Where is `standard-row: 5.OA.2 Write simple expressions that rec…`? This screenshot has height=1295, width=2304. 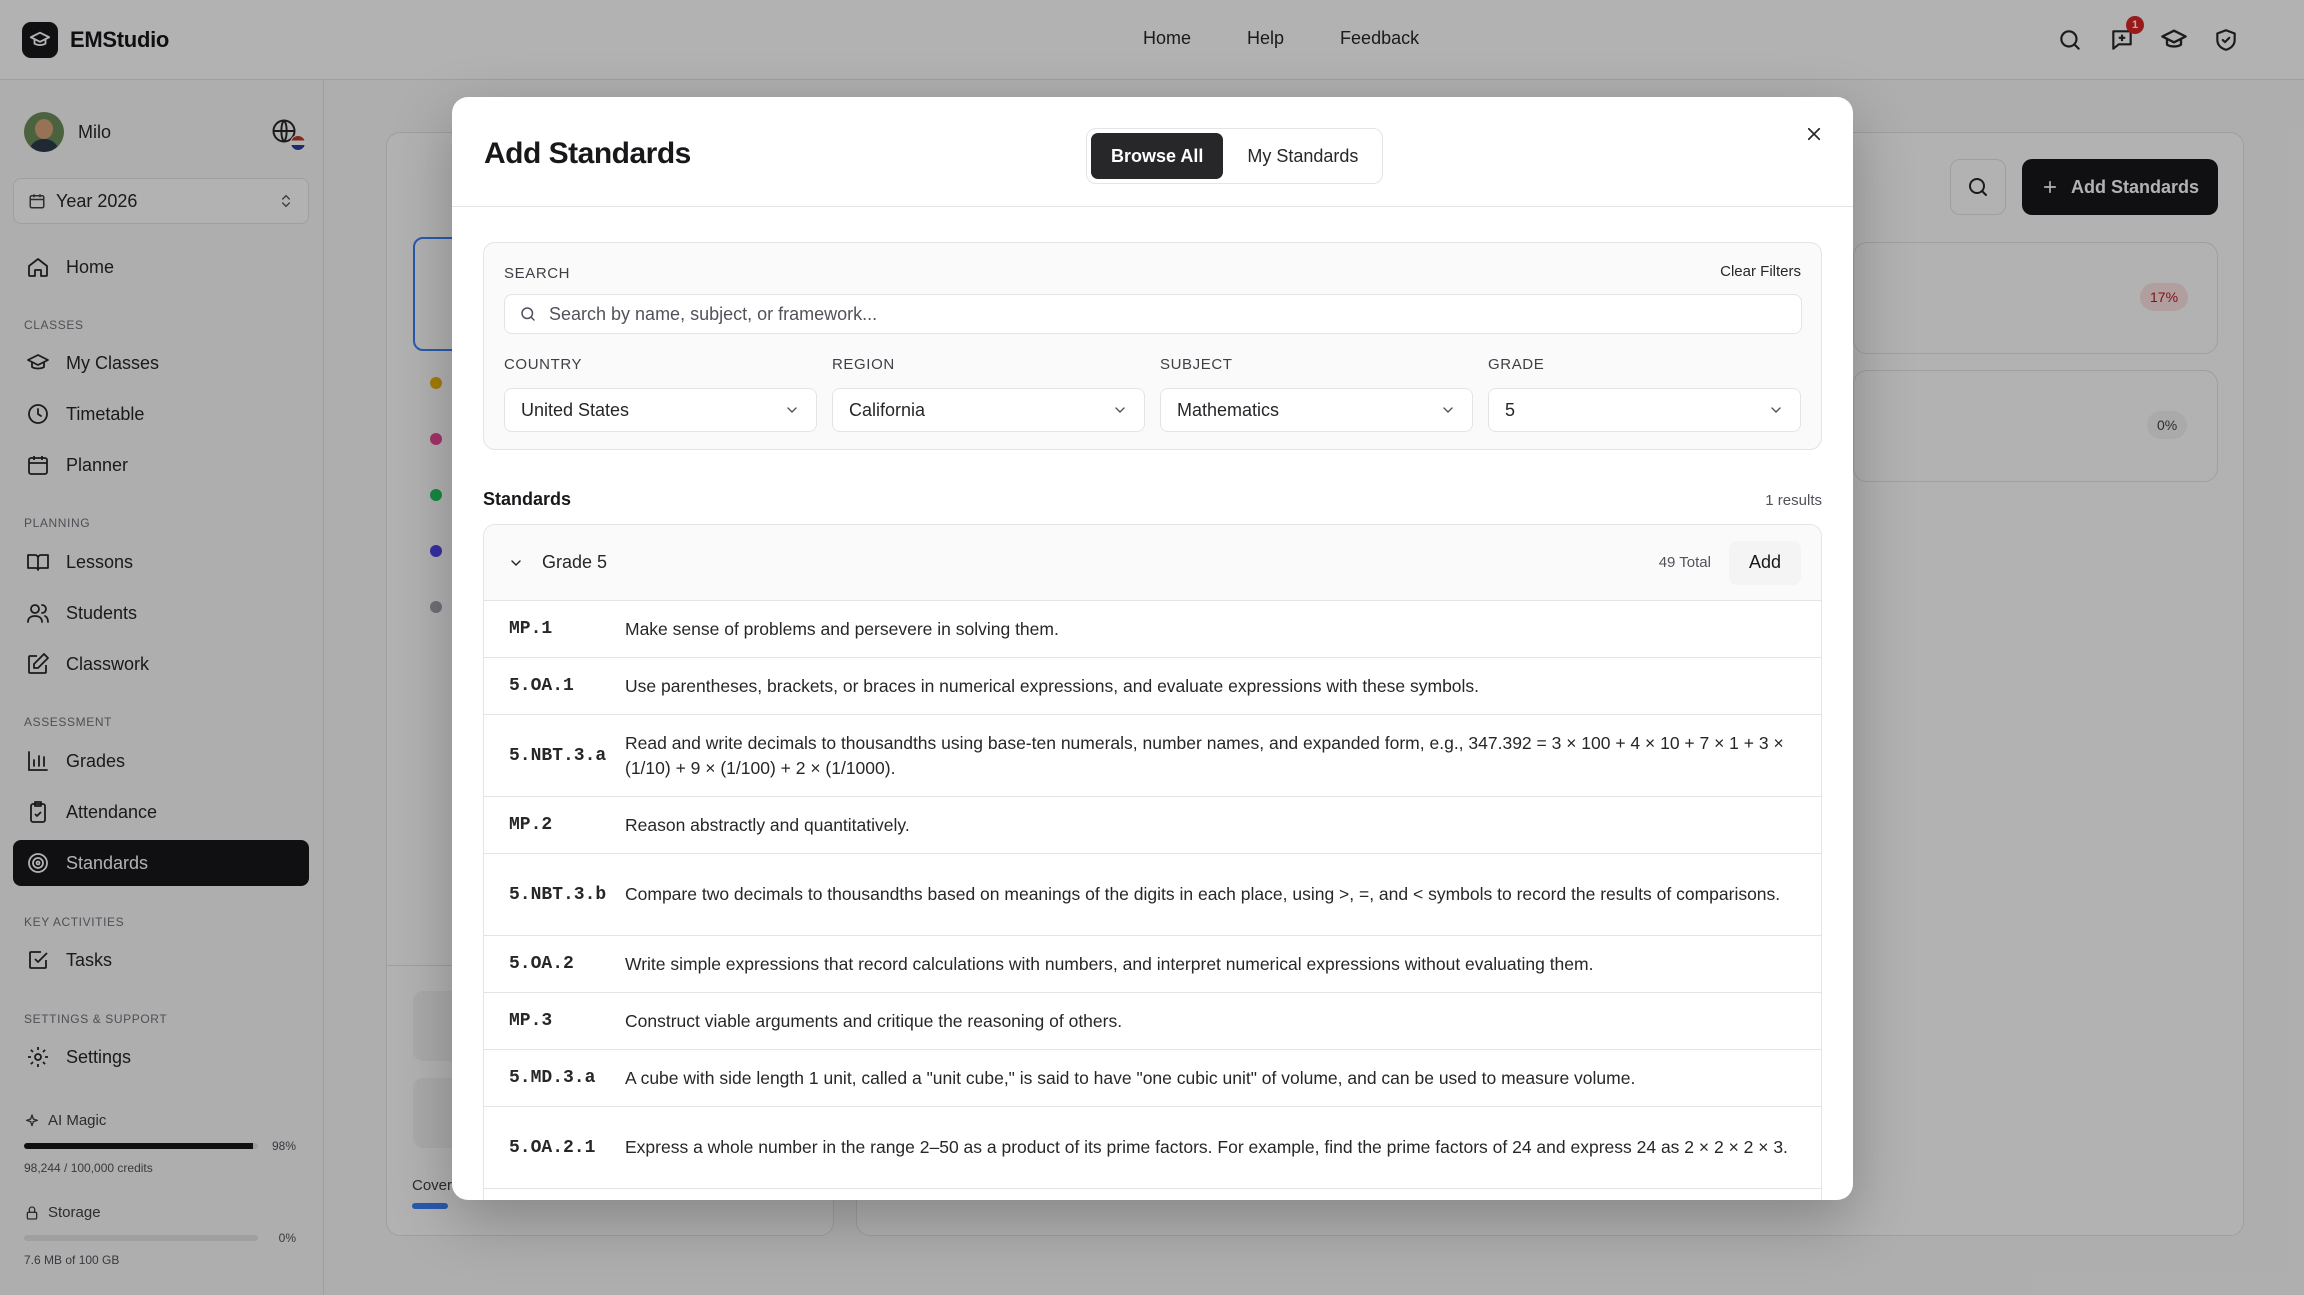
standard-row: 5.OA.2 Write simple expressions that rec… is located at coordinates (1152, 964).